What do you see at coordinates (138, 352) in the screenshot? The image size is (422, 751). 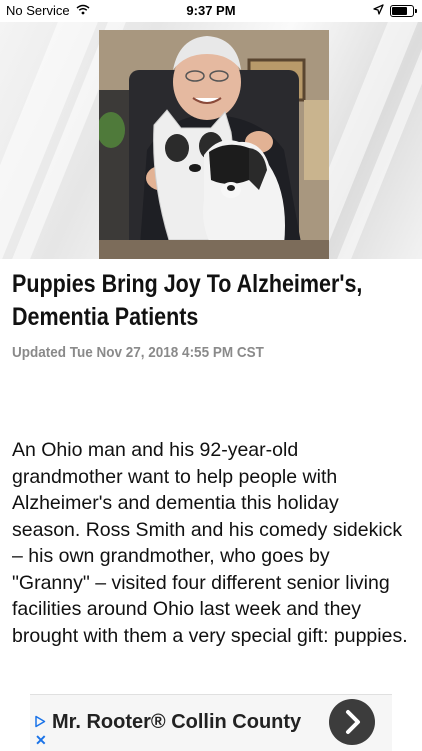 I see `article-updated-timestamp: Updated Tue Nov 27, 2018 4:55 PM CST` at bounding box center [138, 352].